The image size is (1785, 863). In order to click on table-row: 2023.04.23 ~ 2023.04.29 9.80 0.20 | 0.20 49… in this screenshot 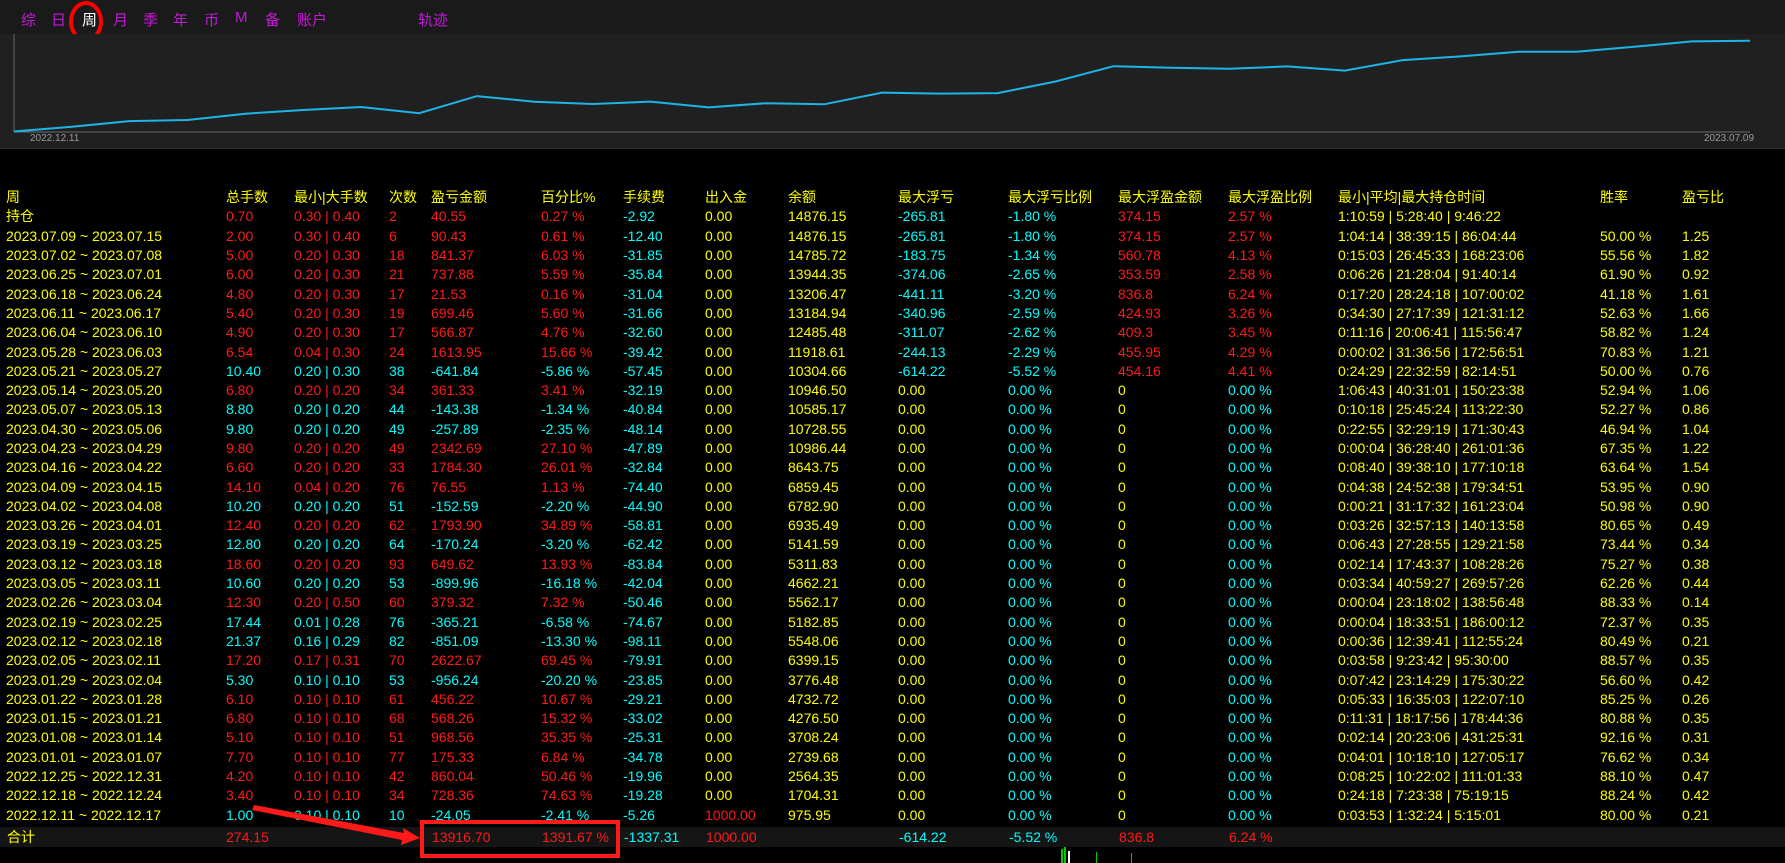, I will do `click(892, 448)`.